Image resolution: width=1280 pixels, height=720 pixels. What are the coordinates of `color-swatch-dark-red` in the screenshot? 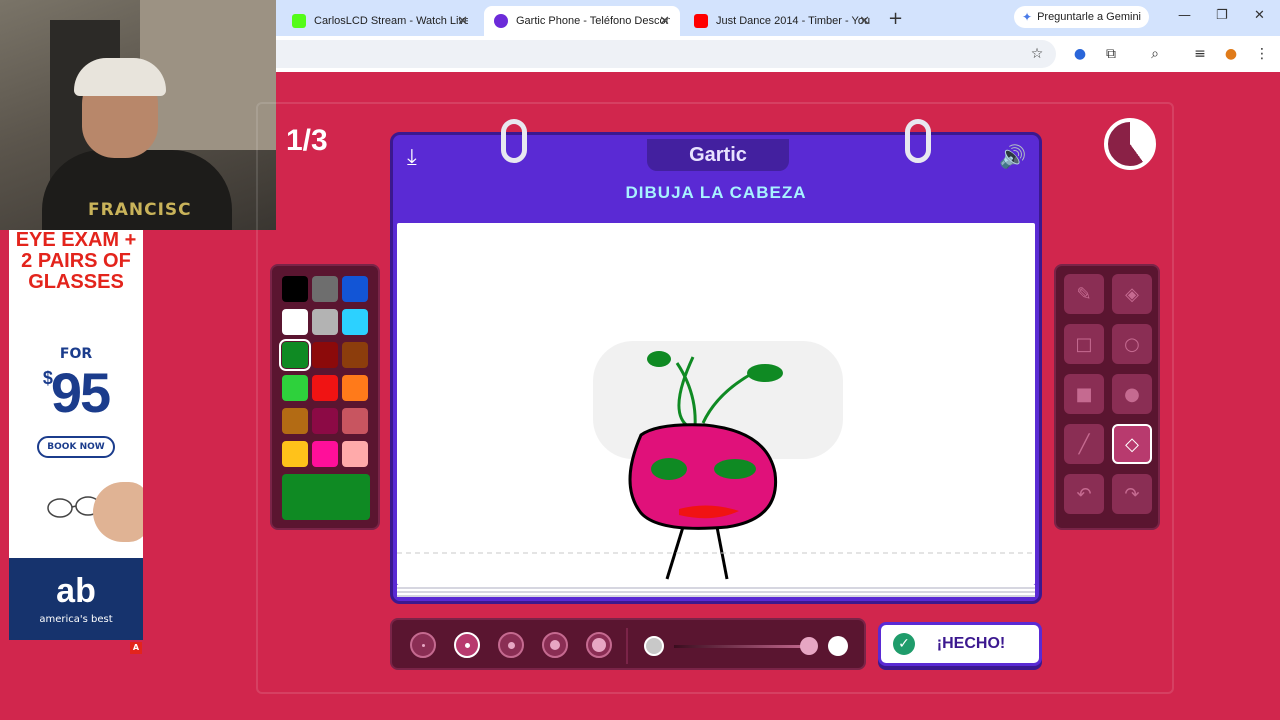 It's located at (325, 355).